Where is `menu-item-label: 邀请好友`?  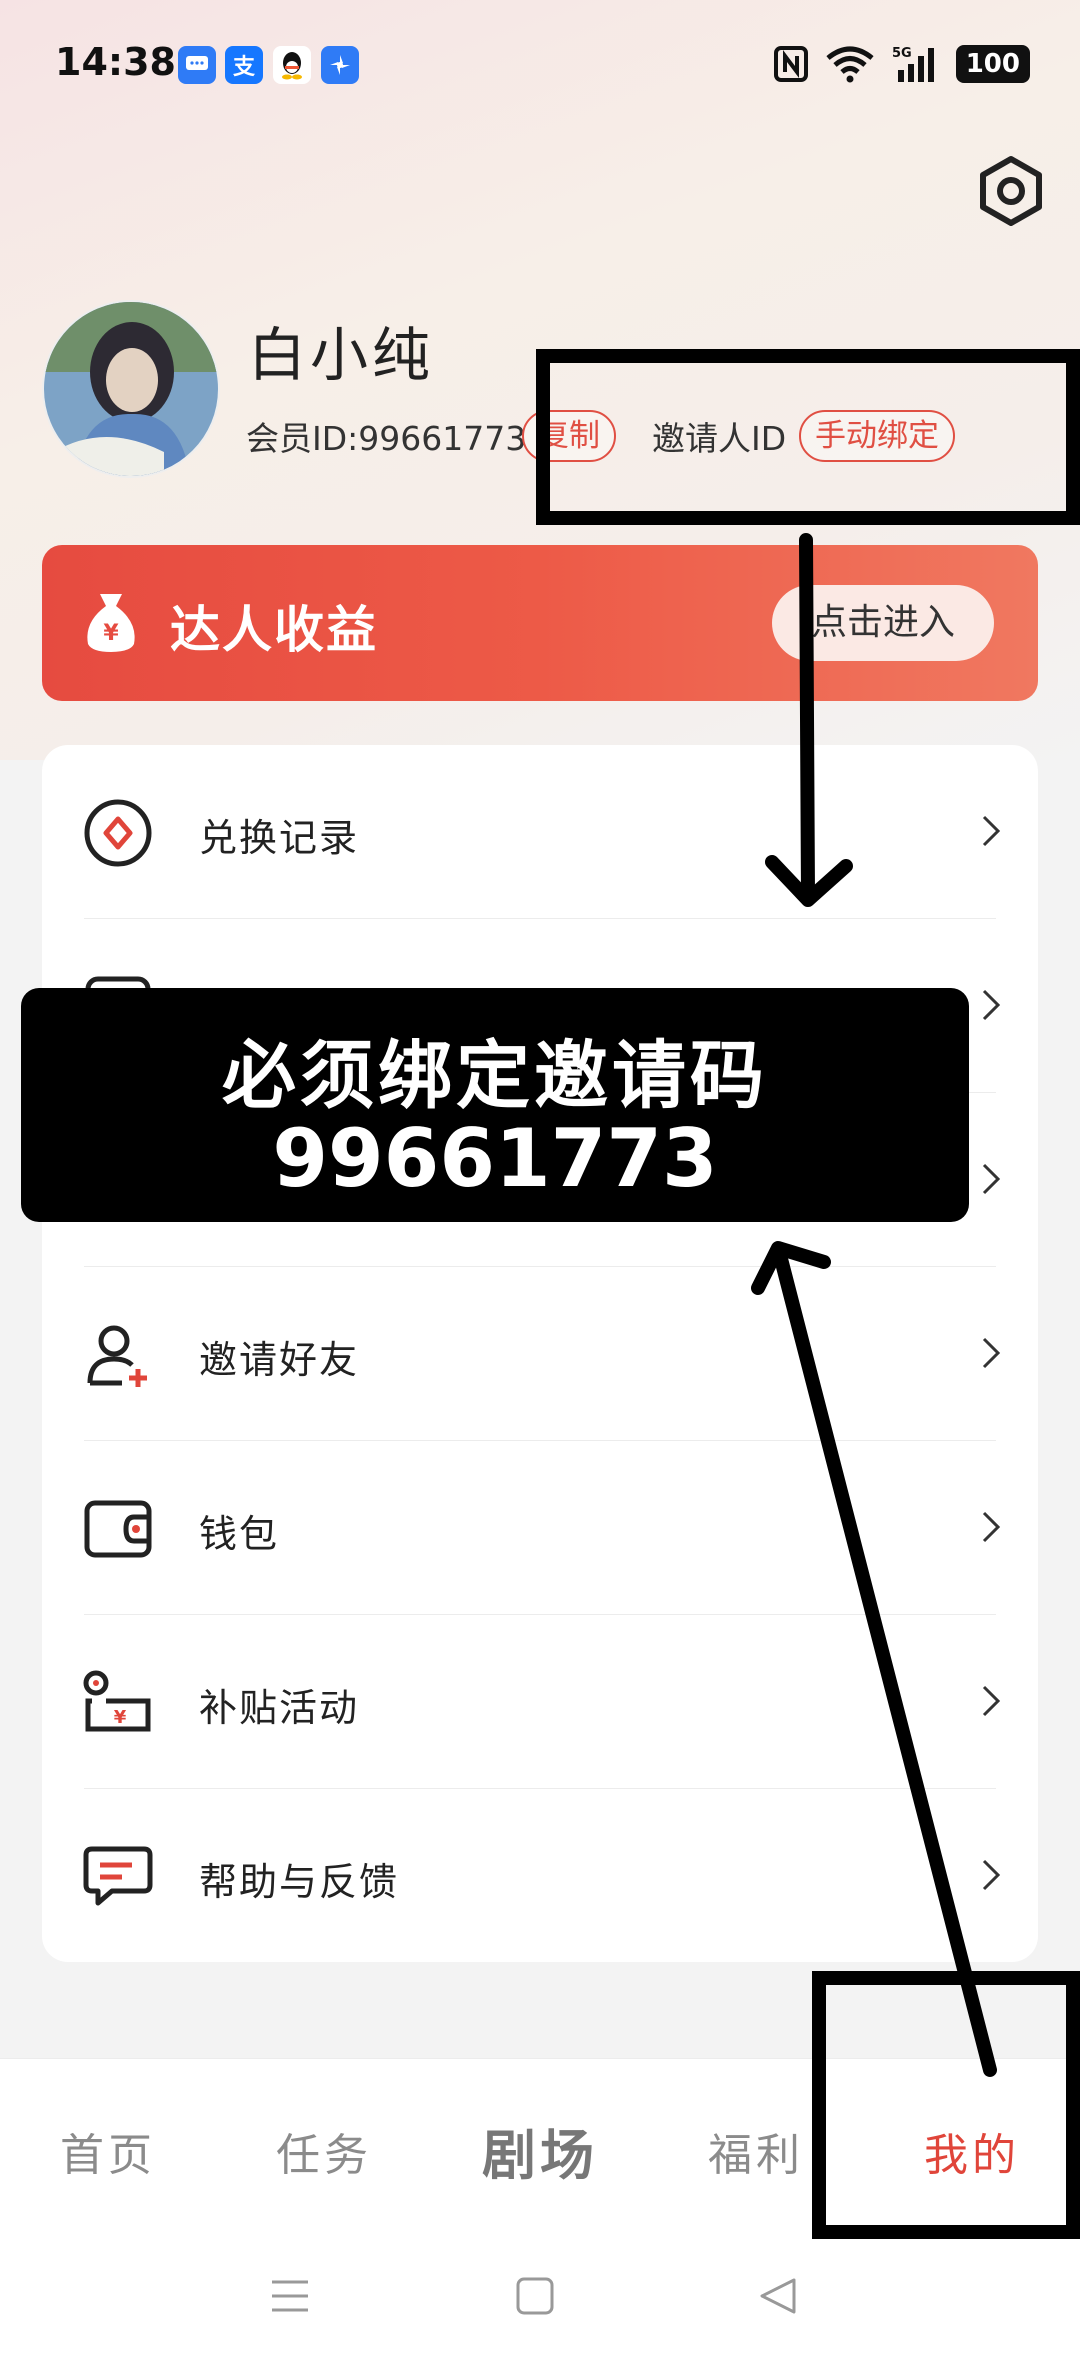 menu-item-label: 邀请好友 is located at coordinates (279, 1360).